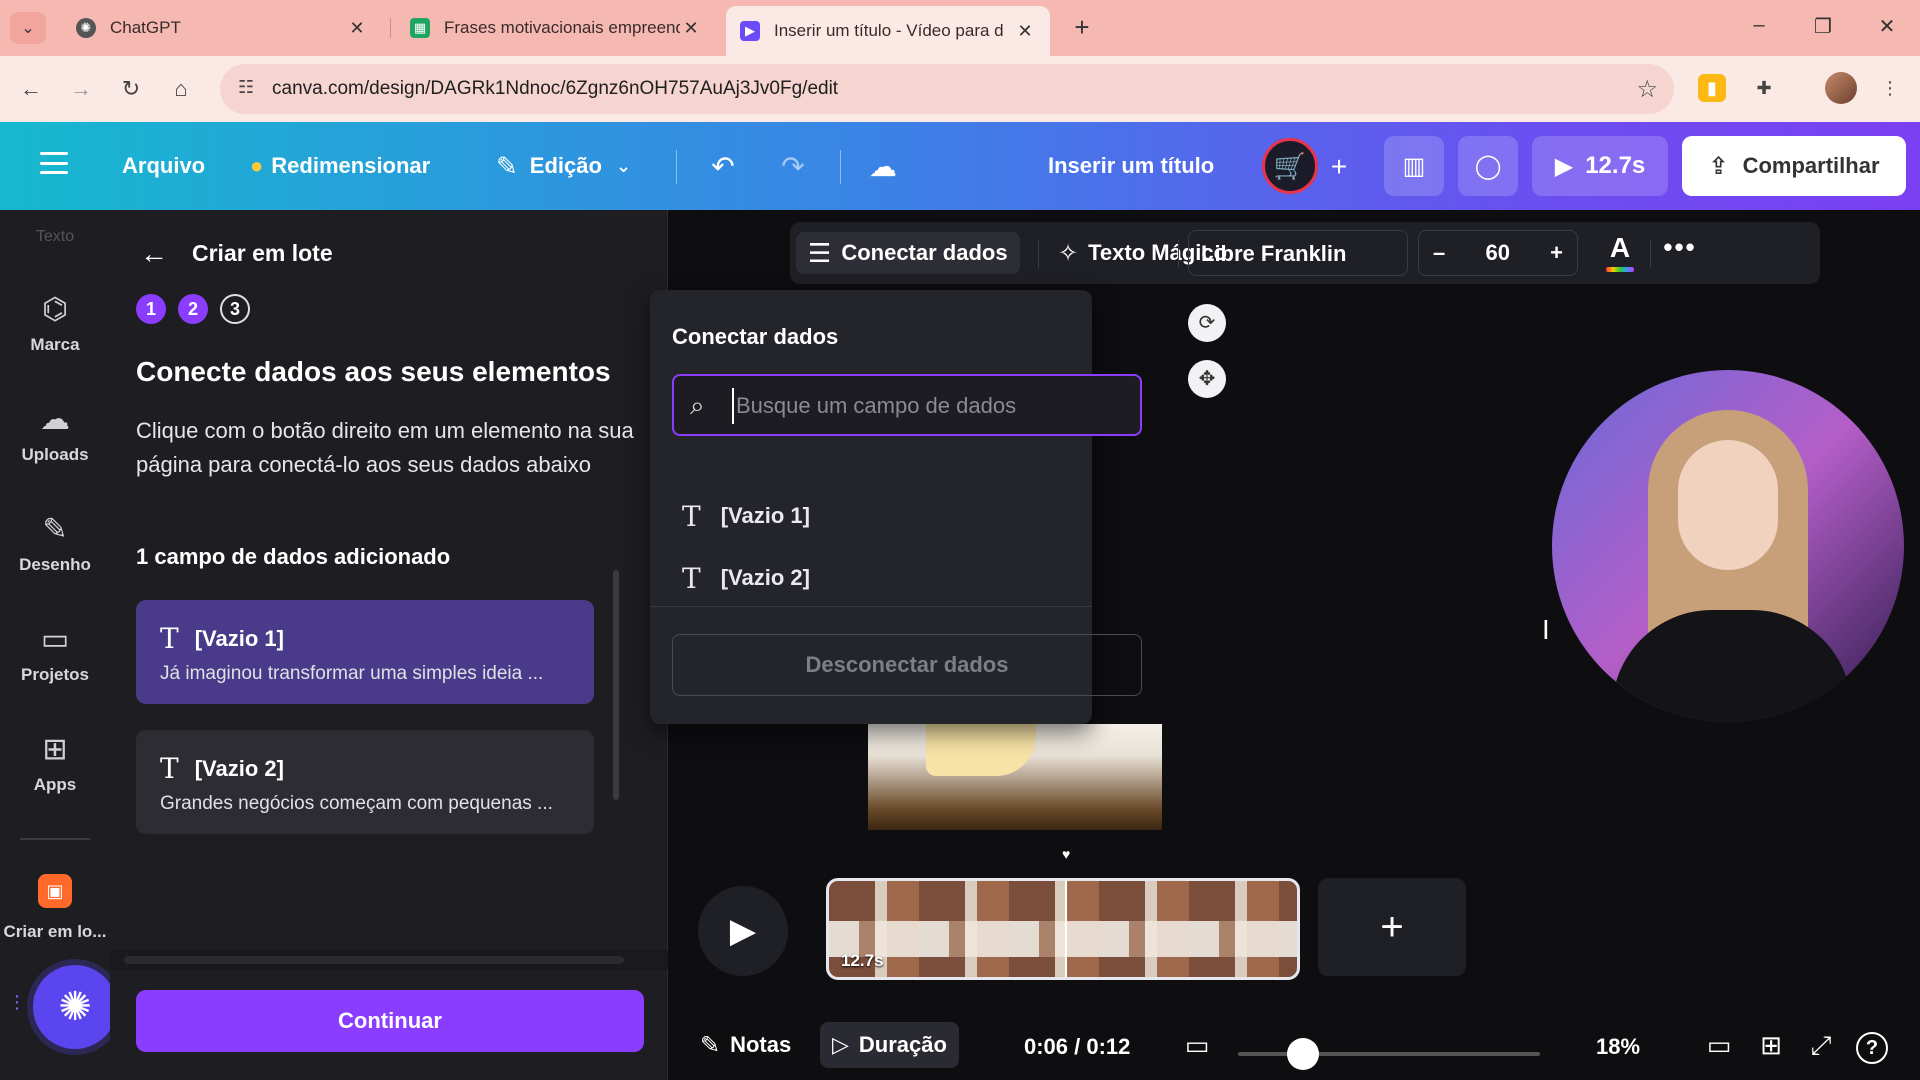 This screenshot has width=1920, height=1080. I want to click on browser-tab-sheets: ▦ Frases motivacionais empreend ✕, so click(556, 28).